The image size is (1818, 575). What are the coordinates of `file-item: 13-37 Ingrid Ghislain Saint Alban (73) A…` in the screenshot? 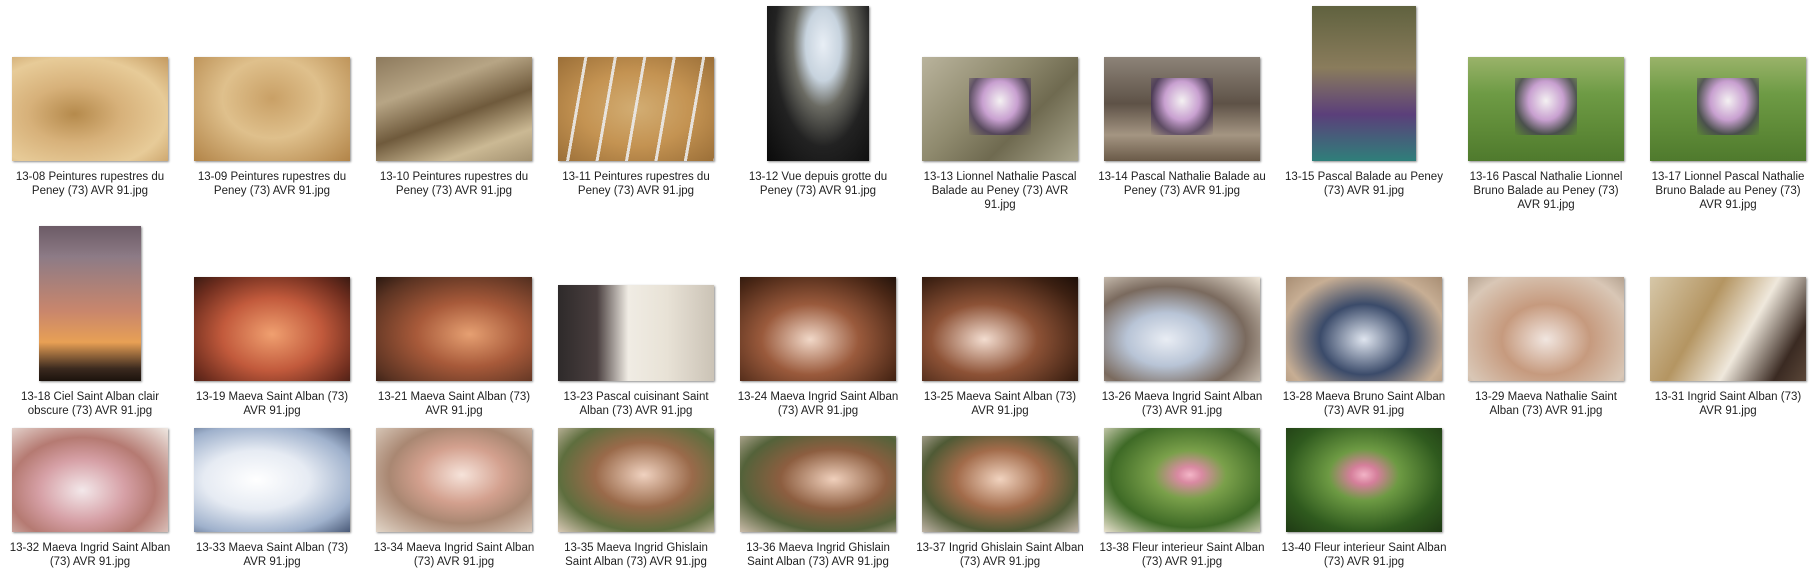 It's located at (1000, 497).